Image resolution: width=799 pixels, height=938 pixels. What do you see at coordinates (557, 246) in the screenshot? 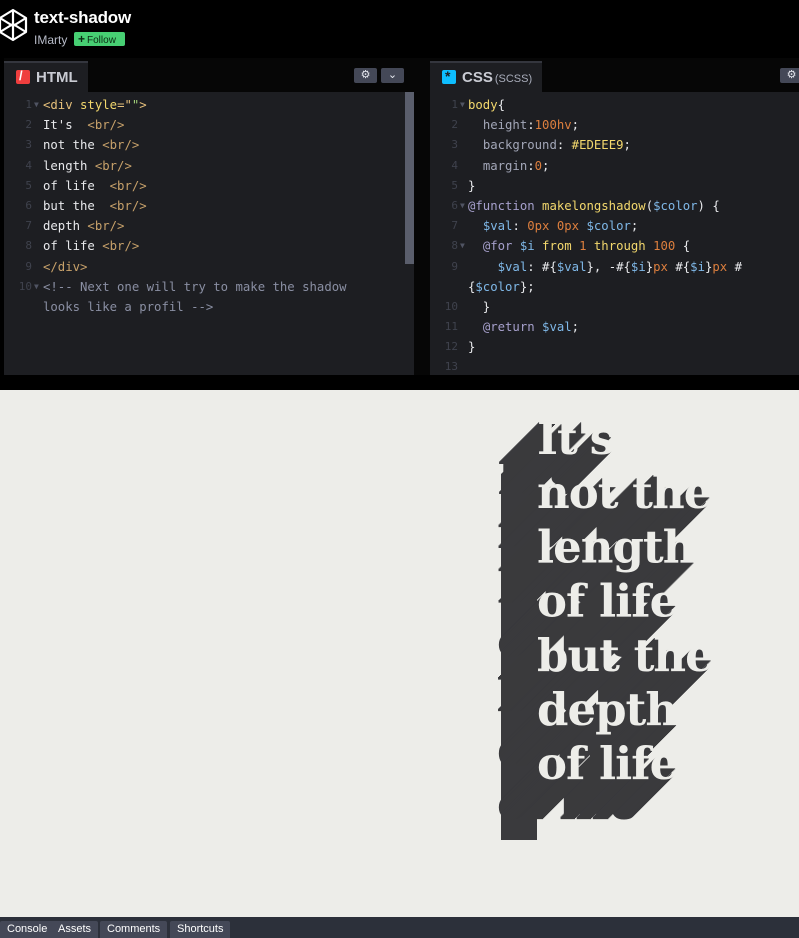
I see `code-token: from` at bounding box center [557, 246].